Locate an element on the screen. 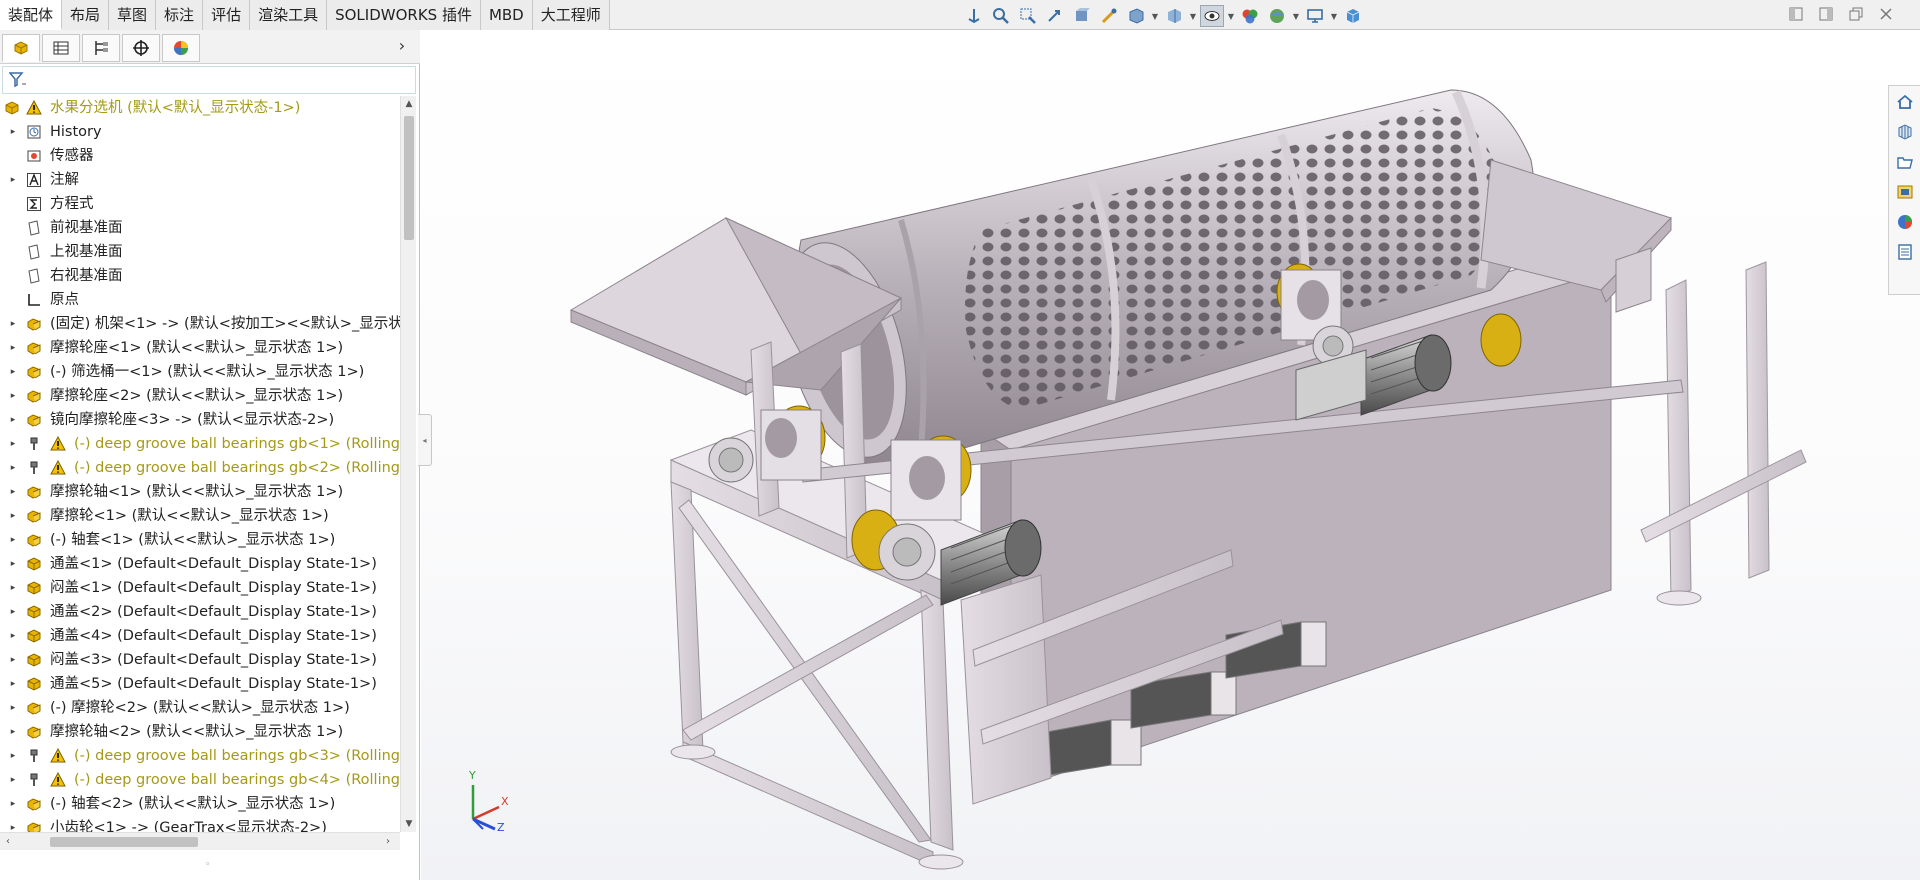 The width and height of the screenshot is (1920, 880). tree-root-assembly: 水果分选机 (默认<默认_显示状态-1>) is located at coordinates (200, 108).